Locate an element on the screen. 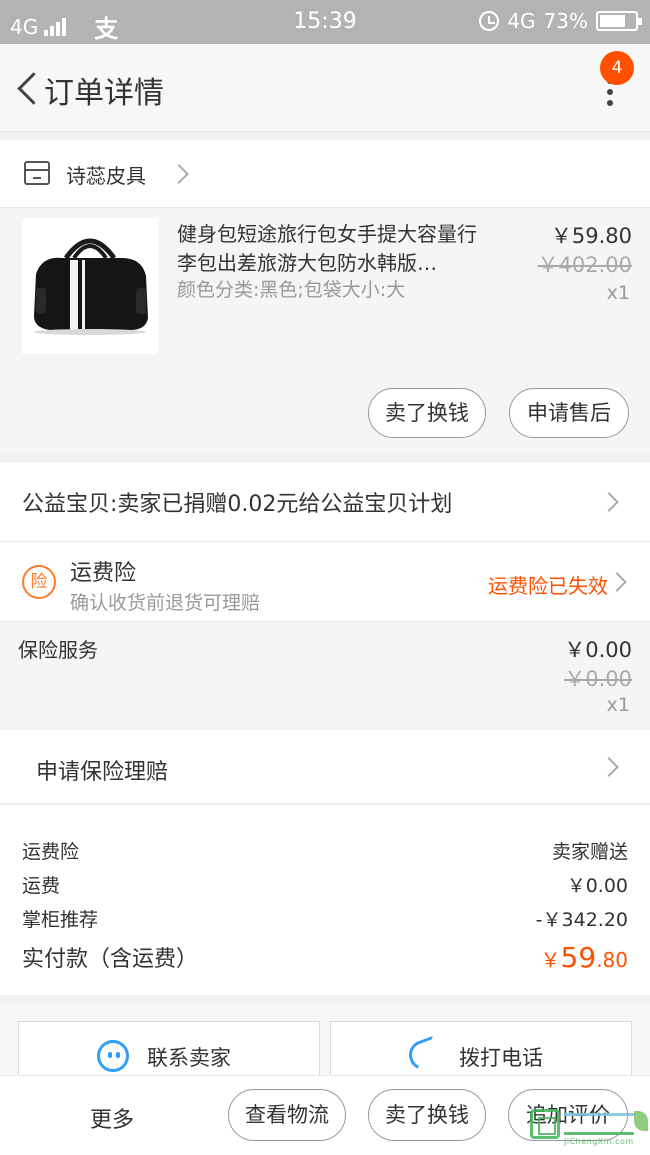 This screenshot has height=1155, width=650. summary-label: 运费 is located at coordinates (41, 886).